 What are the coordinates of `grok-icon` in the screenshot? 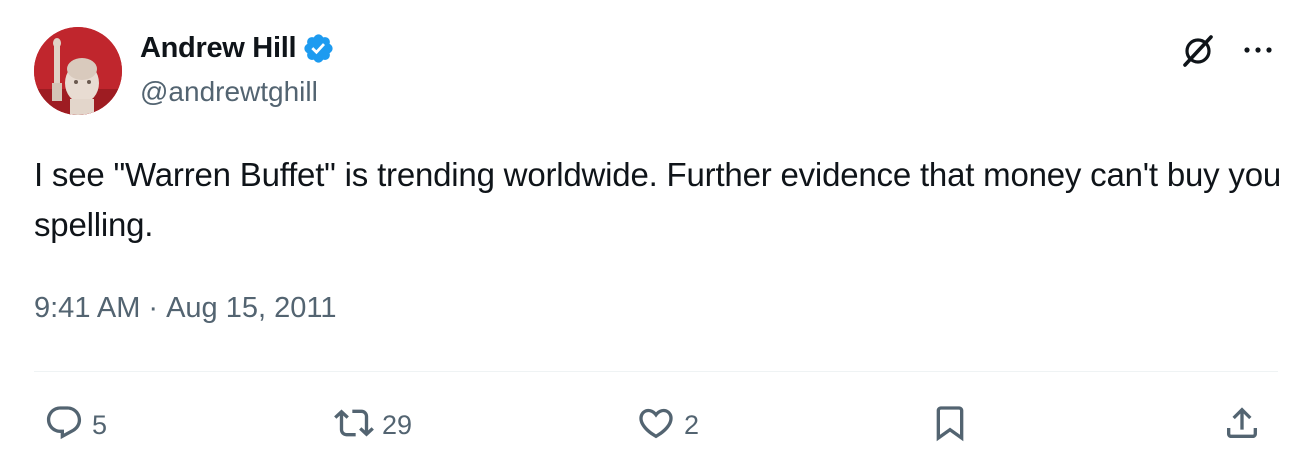 It's located at (1198, 50).